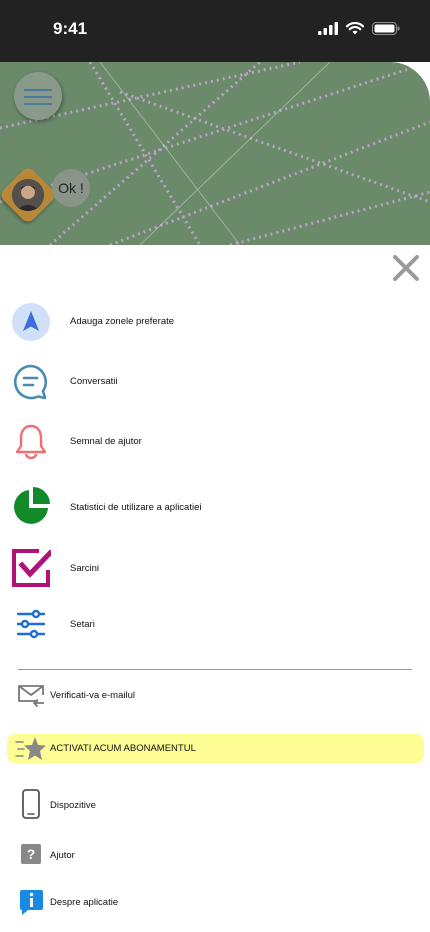 The image size is (430, 932). What do you see at coordinates (73, 805) in the screenshot?
I see `devices-label: Dispozitive` at bounding box center [73, 805].